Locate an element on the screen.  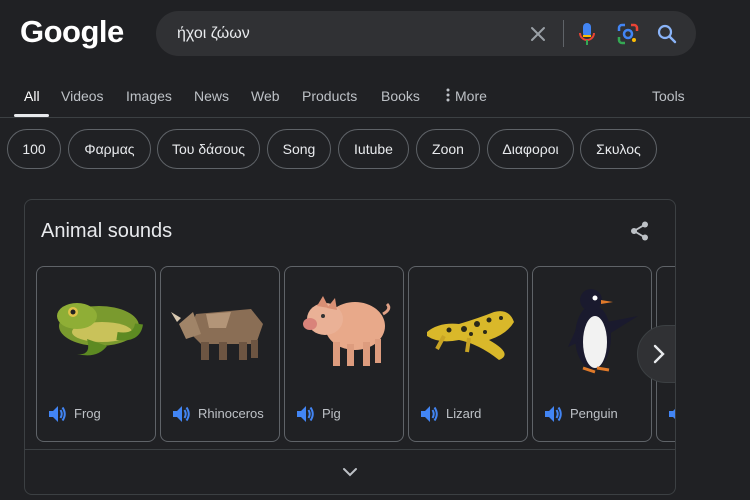
tools-button: Tools is located at coordinates (668, 96).